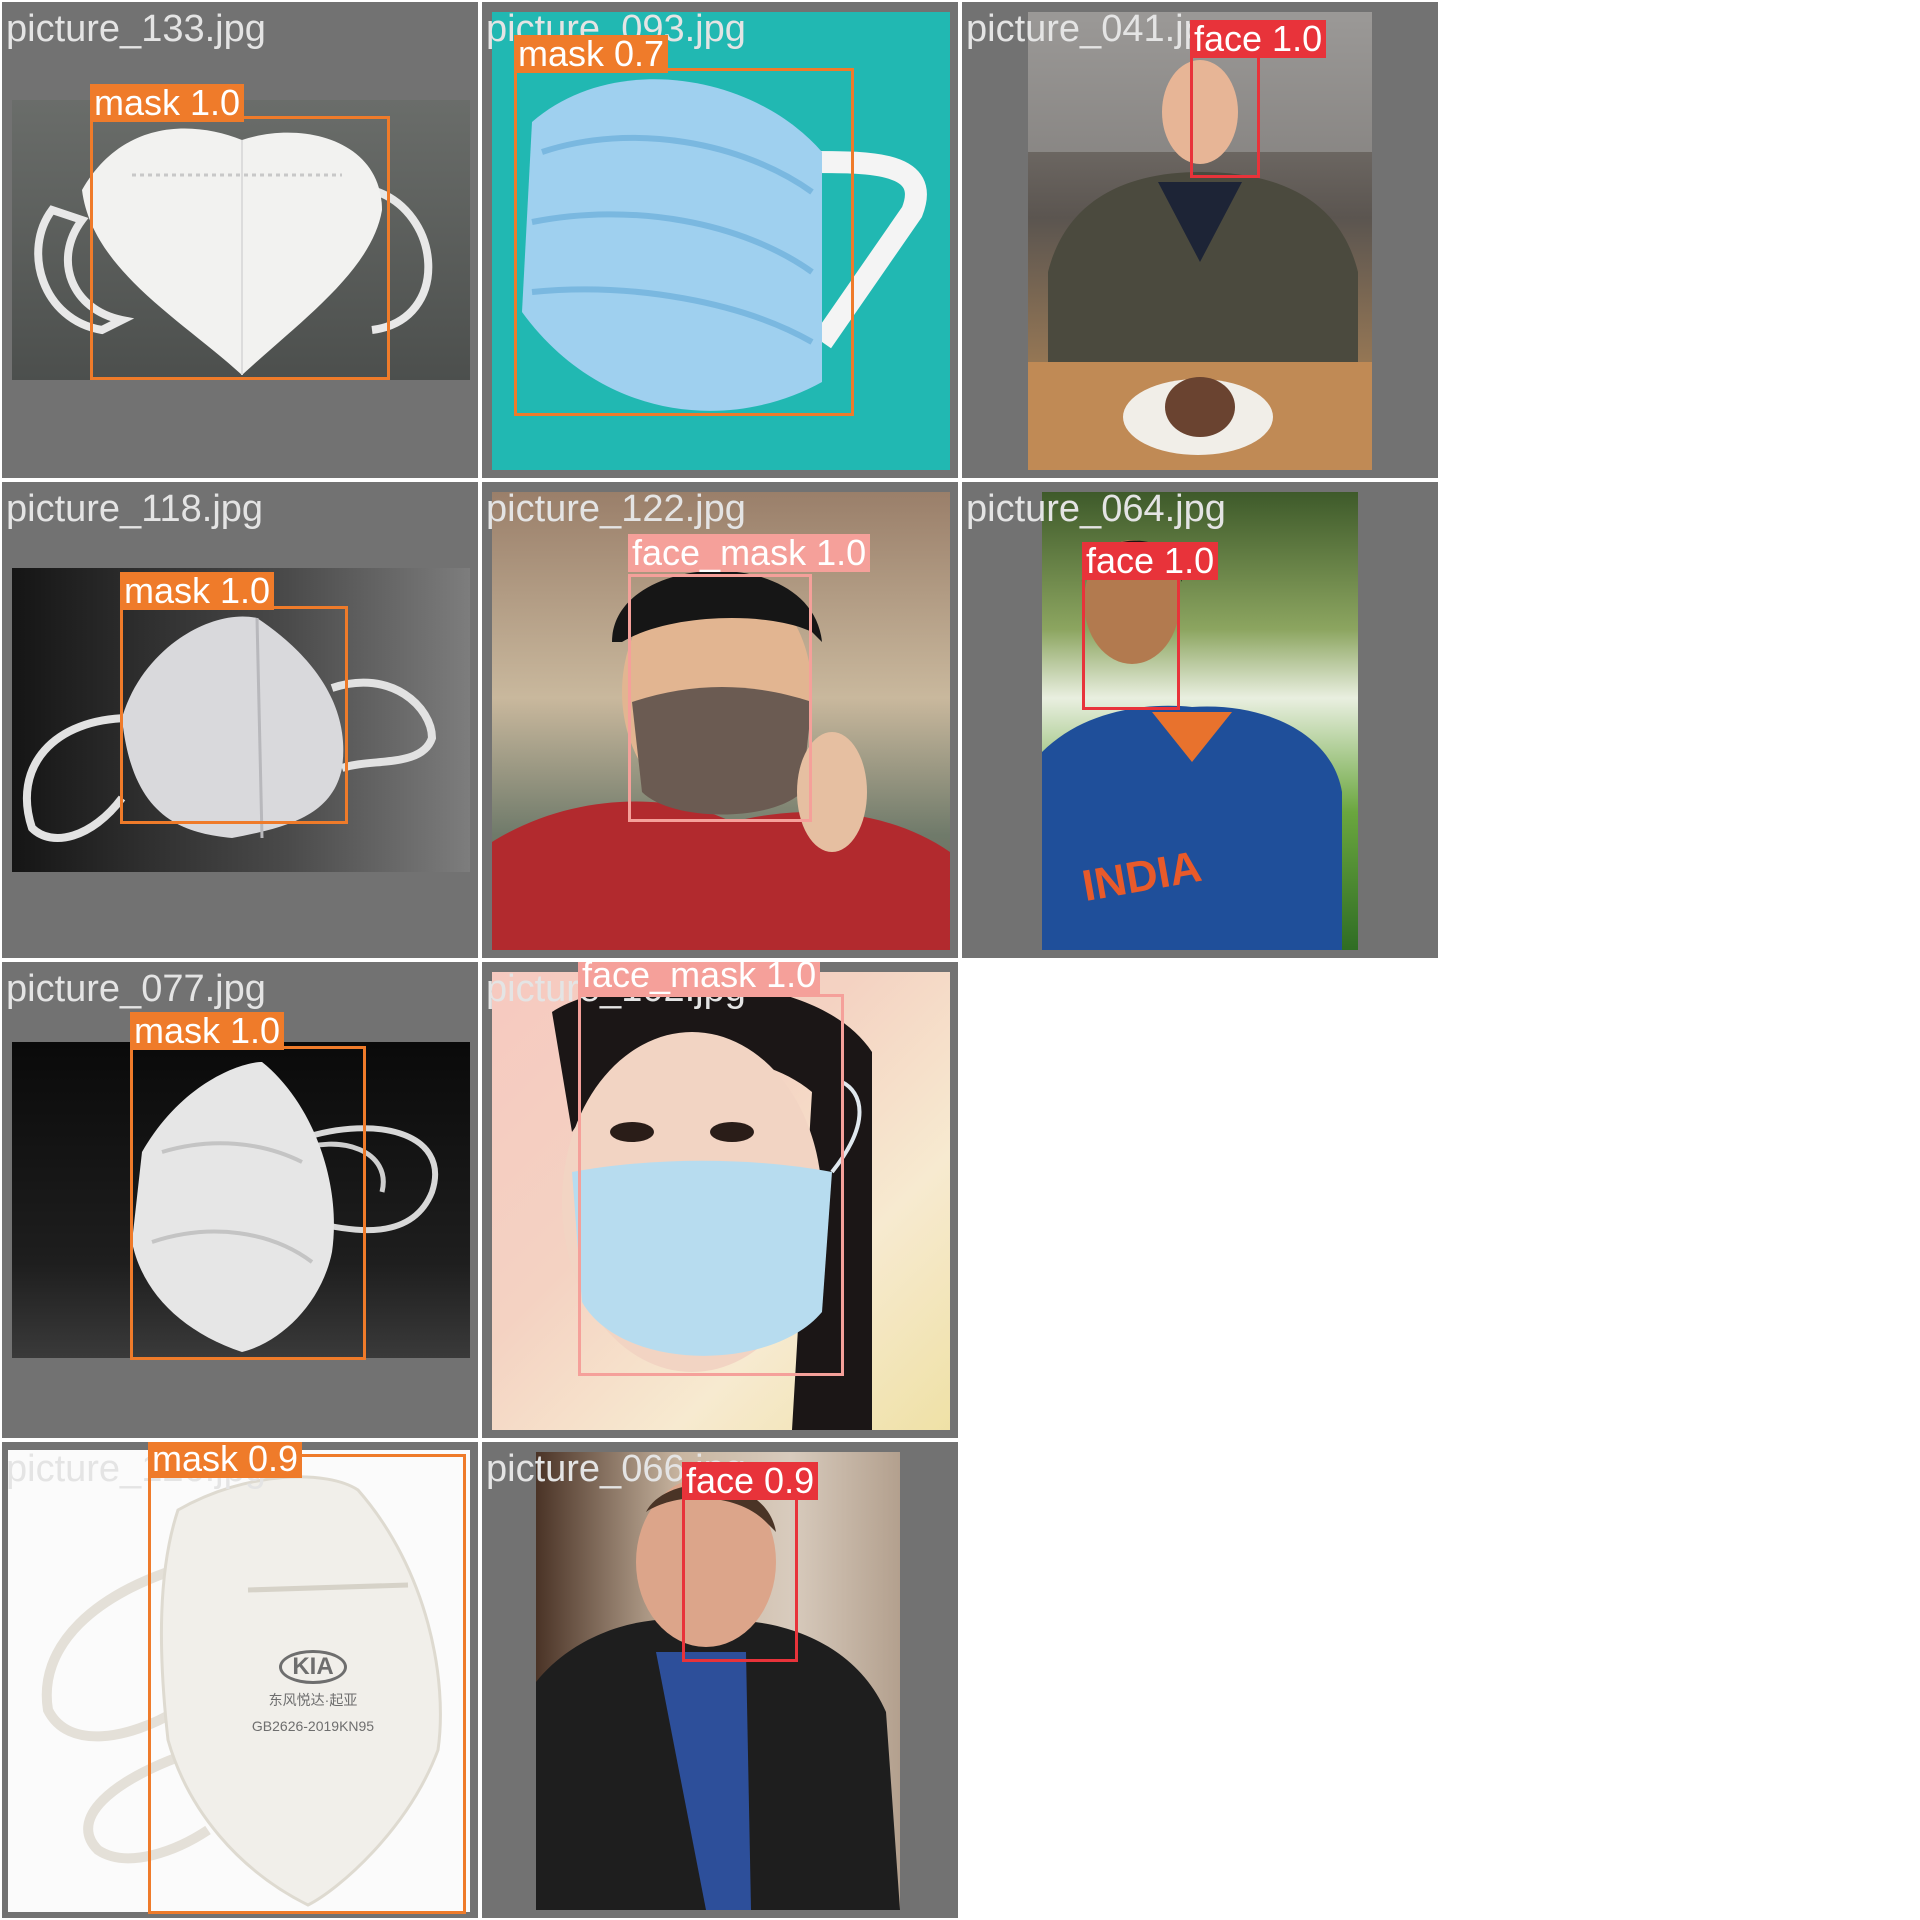  What do you see at coordinates (720, 1680) in the screenshot?
I see `result-tile-10: picture_066.jpg face 0.9` at bounding box center [720, 1680].